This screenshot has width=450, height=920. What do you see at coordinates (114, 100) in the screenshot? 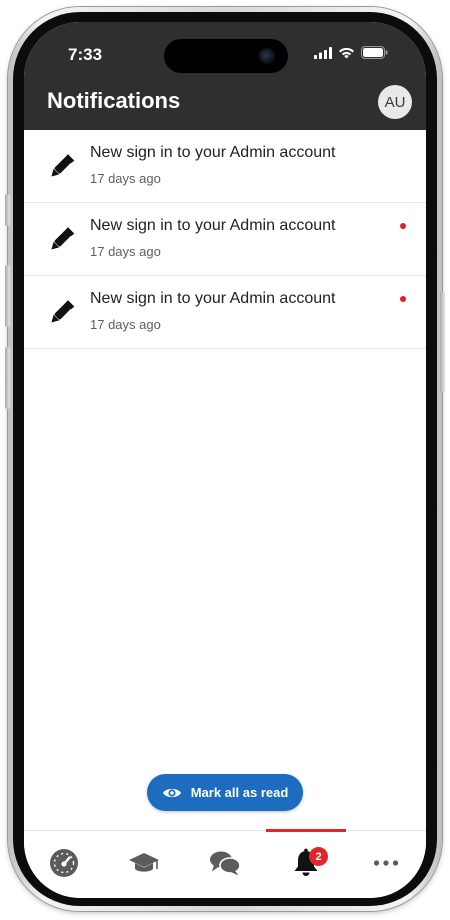
I see `page-title: Notifications` at bounding box center [114, 100].